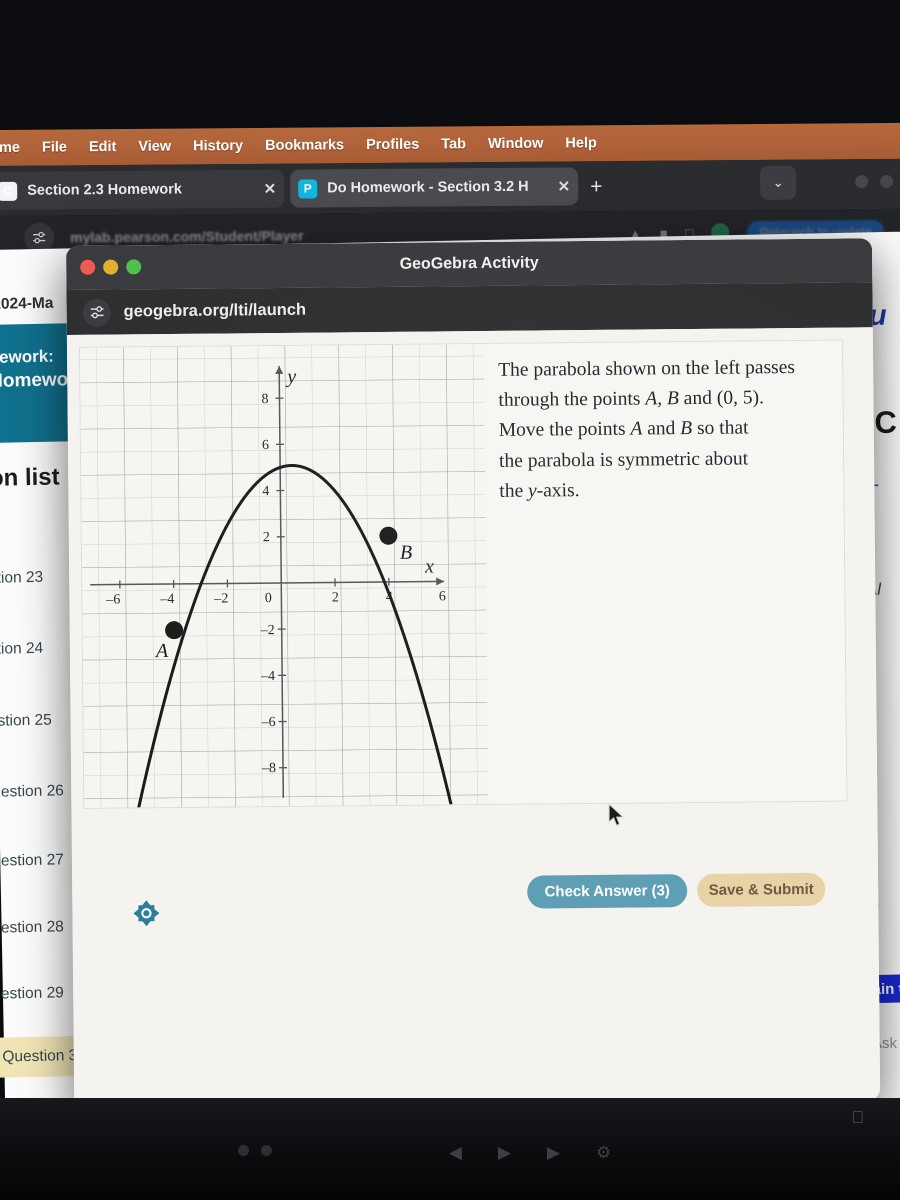  I want to click on popup-address-bar: geogebra.org/lti/launch, so click(469, 308).